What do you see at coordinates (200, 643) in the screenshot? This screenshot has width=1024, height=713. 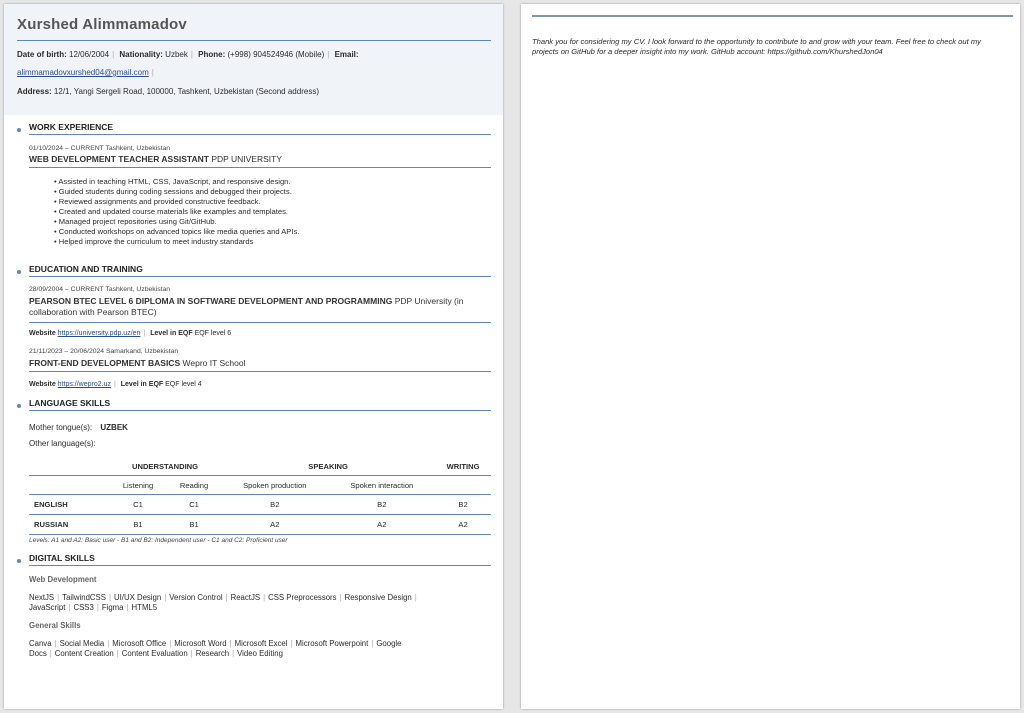 I see `skill-item: Microsoft Word` at bounding box center [200, 643].